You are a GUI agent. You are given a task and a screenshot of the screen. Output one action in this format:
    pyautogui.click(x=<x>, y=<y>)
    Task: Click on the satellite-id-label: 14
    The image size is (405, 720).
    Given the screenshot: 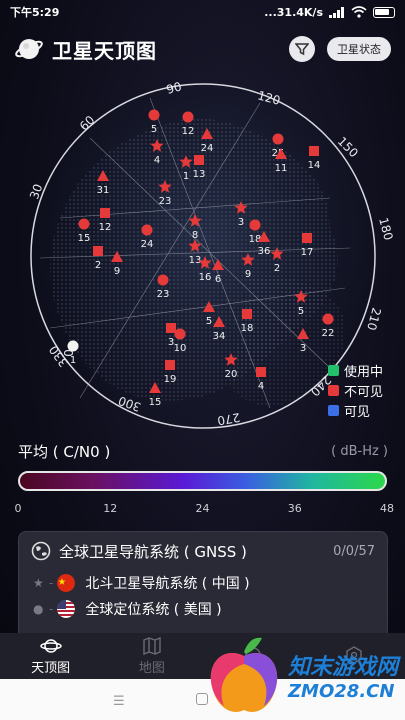 What is the action you would take?
    pyautogui.click(x=314, y=165)
    